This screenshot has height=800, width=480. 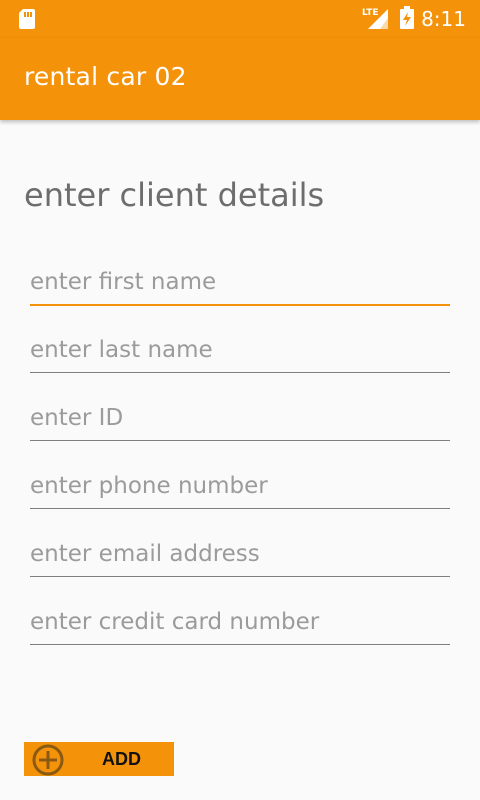 I want to click on first-name-field, so click(x=240, y=283).